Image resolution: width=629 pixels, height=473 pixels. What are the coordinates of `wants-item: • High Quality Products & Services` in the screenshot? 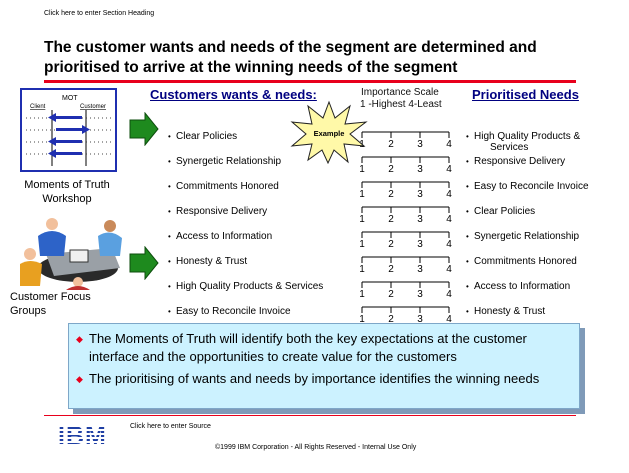 It's located at (245, 287).